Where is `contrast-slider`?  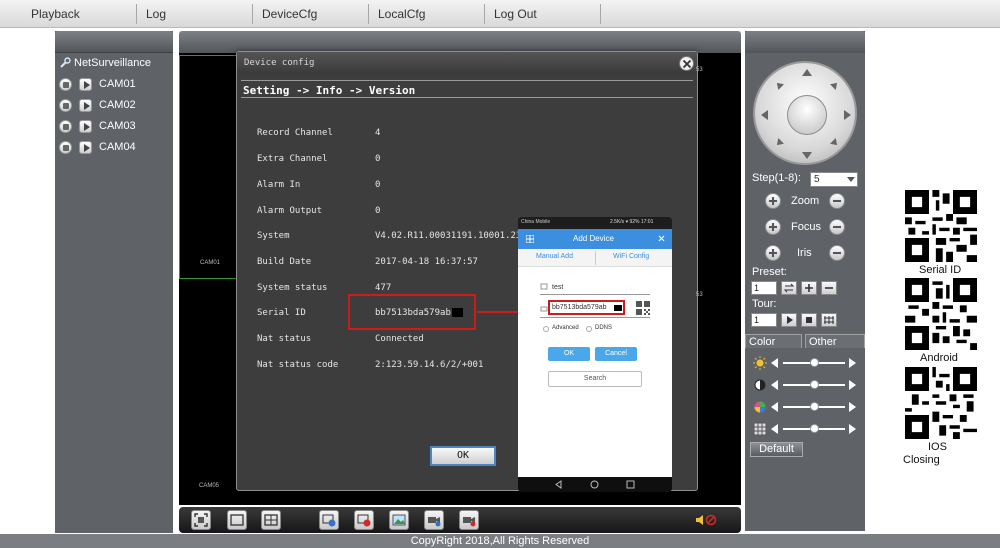
contrast-slider is located at coordinates (807, 385).